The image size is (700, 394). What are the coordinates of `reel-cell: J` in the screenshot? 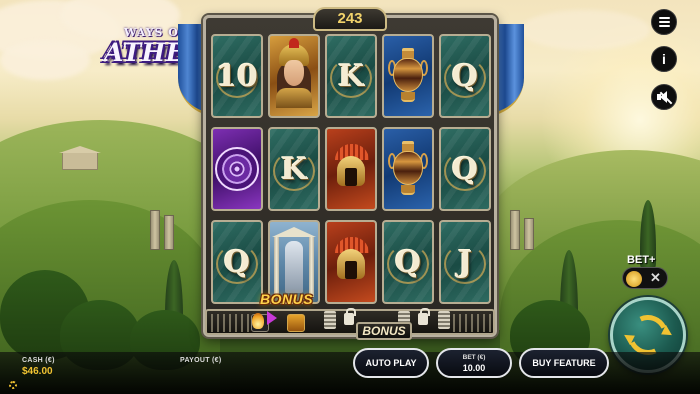 It's located at (465, 262).